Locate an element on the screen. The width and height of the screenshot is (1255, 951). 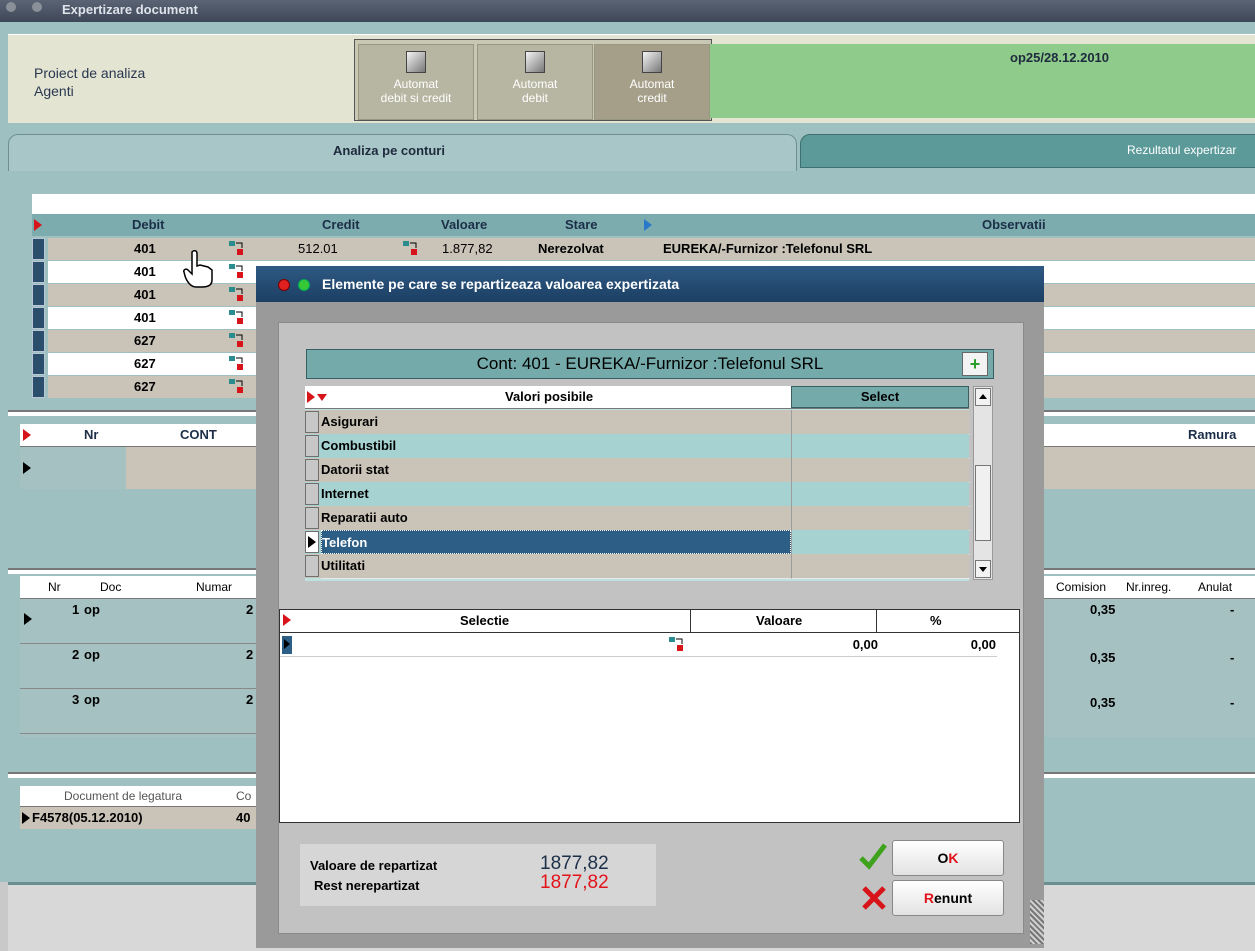
list-item: Internet is located at coordinates (637, 494).